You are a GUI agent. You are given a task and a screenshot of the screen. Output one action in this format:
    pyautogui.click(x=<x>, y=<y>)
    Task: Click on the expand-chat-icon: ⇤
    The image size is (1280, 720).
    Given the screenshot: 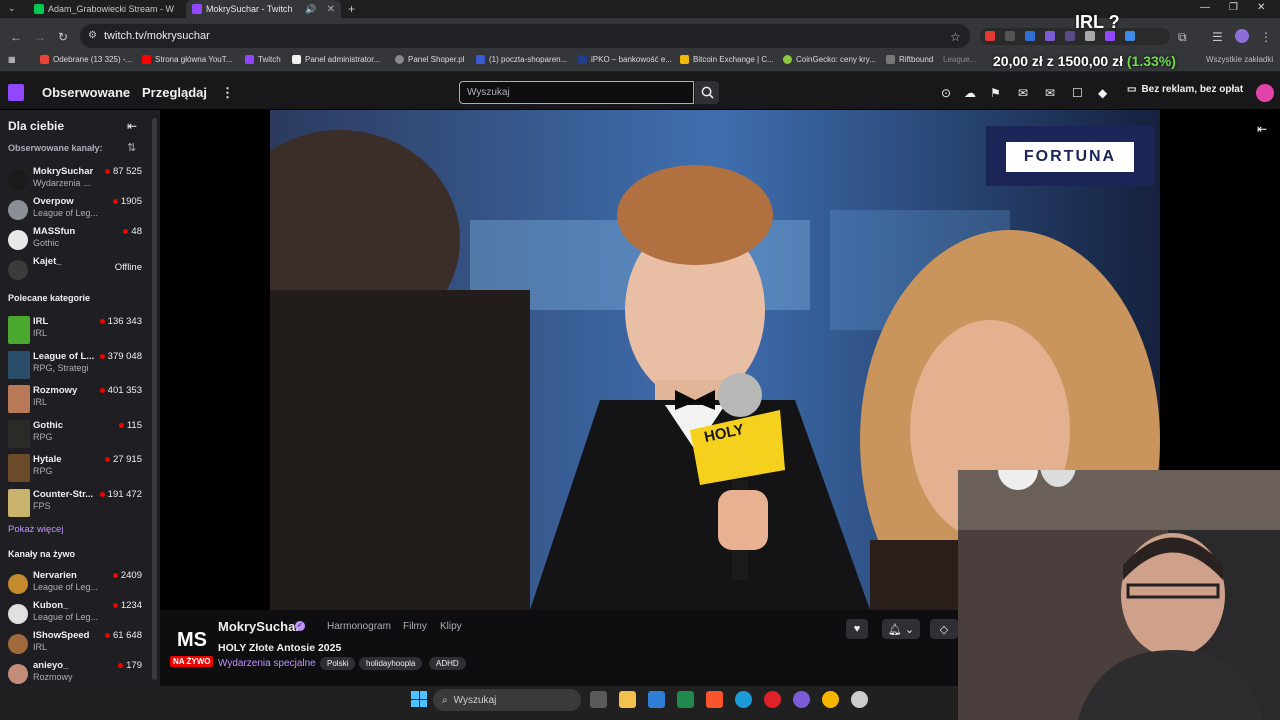 What is the action you would take?
    pyautogui.click(x=1262, y=129)
    